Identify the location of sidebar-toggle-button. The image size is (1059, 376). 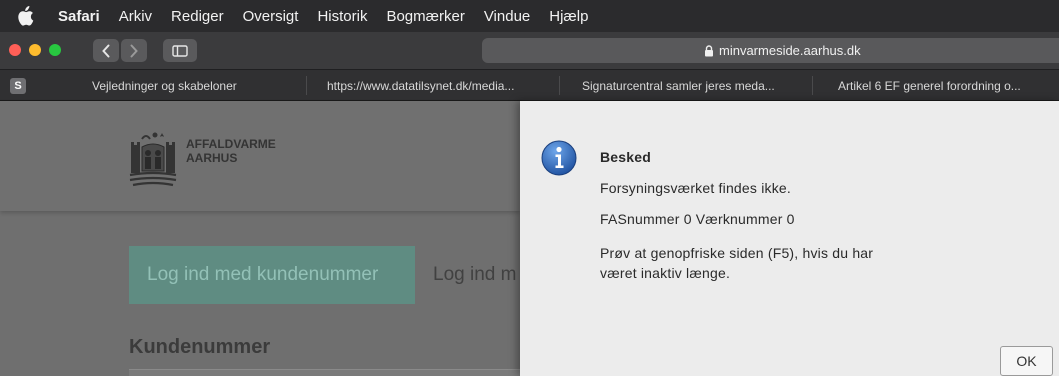
(180, 50).